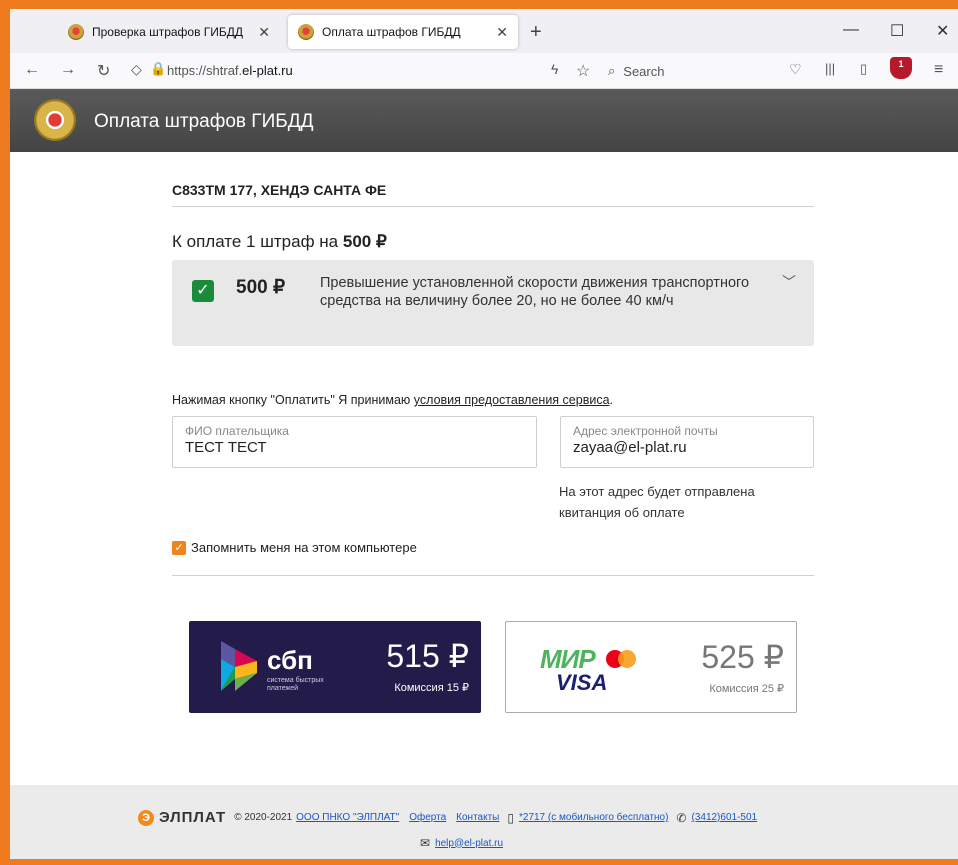 This screenshot has width=958, height=865. Describe the element at coordinates (239, 666) in the screenshot. I see `sbp-logo-icon` at that location.